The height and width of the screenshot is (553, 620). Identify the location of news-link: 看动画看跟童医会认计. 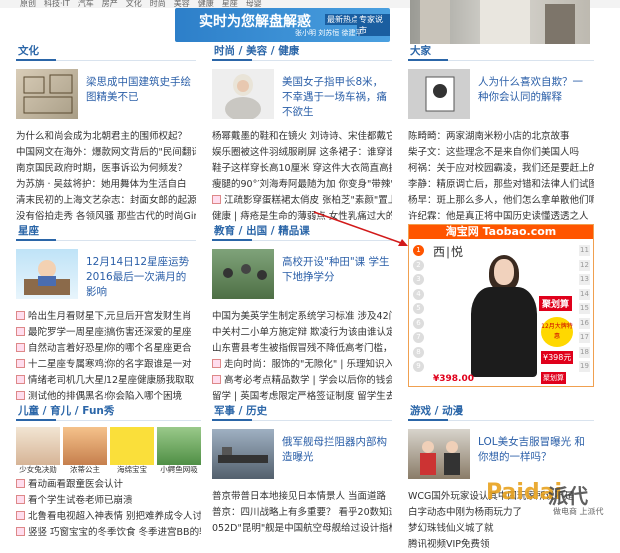
(108, 485).